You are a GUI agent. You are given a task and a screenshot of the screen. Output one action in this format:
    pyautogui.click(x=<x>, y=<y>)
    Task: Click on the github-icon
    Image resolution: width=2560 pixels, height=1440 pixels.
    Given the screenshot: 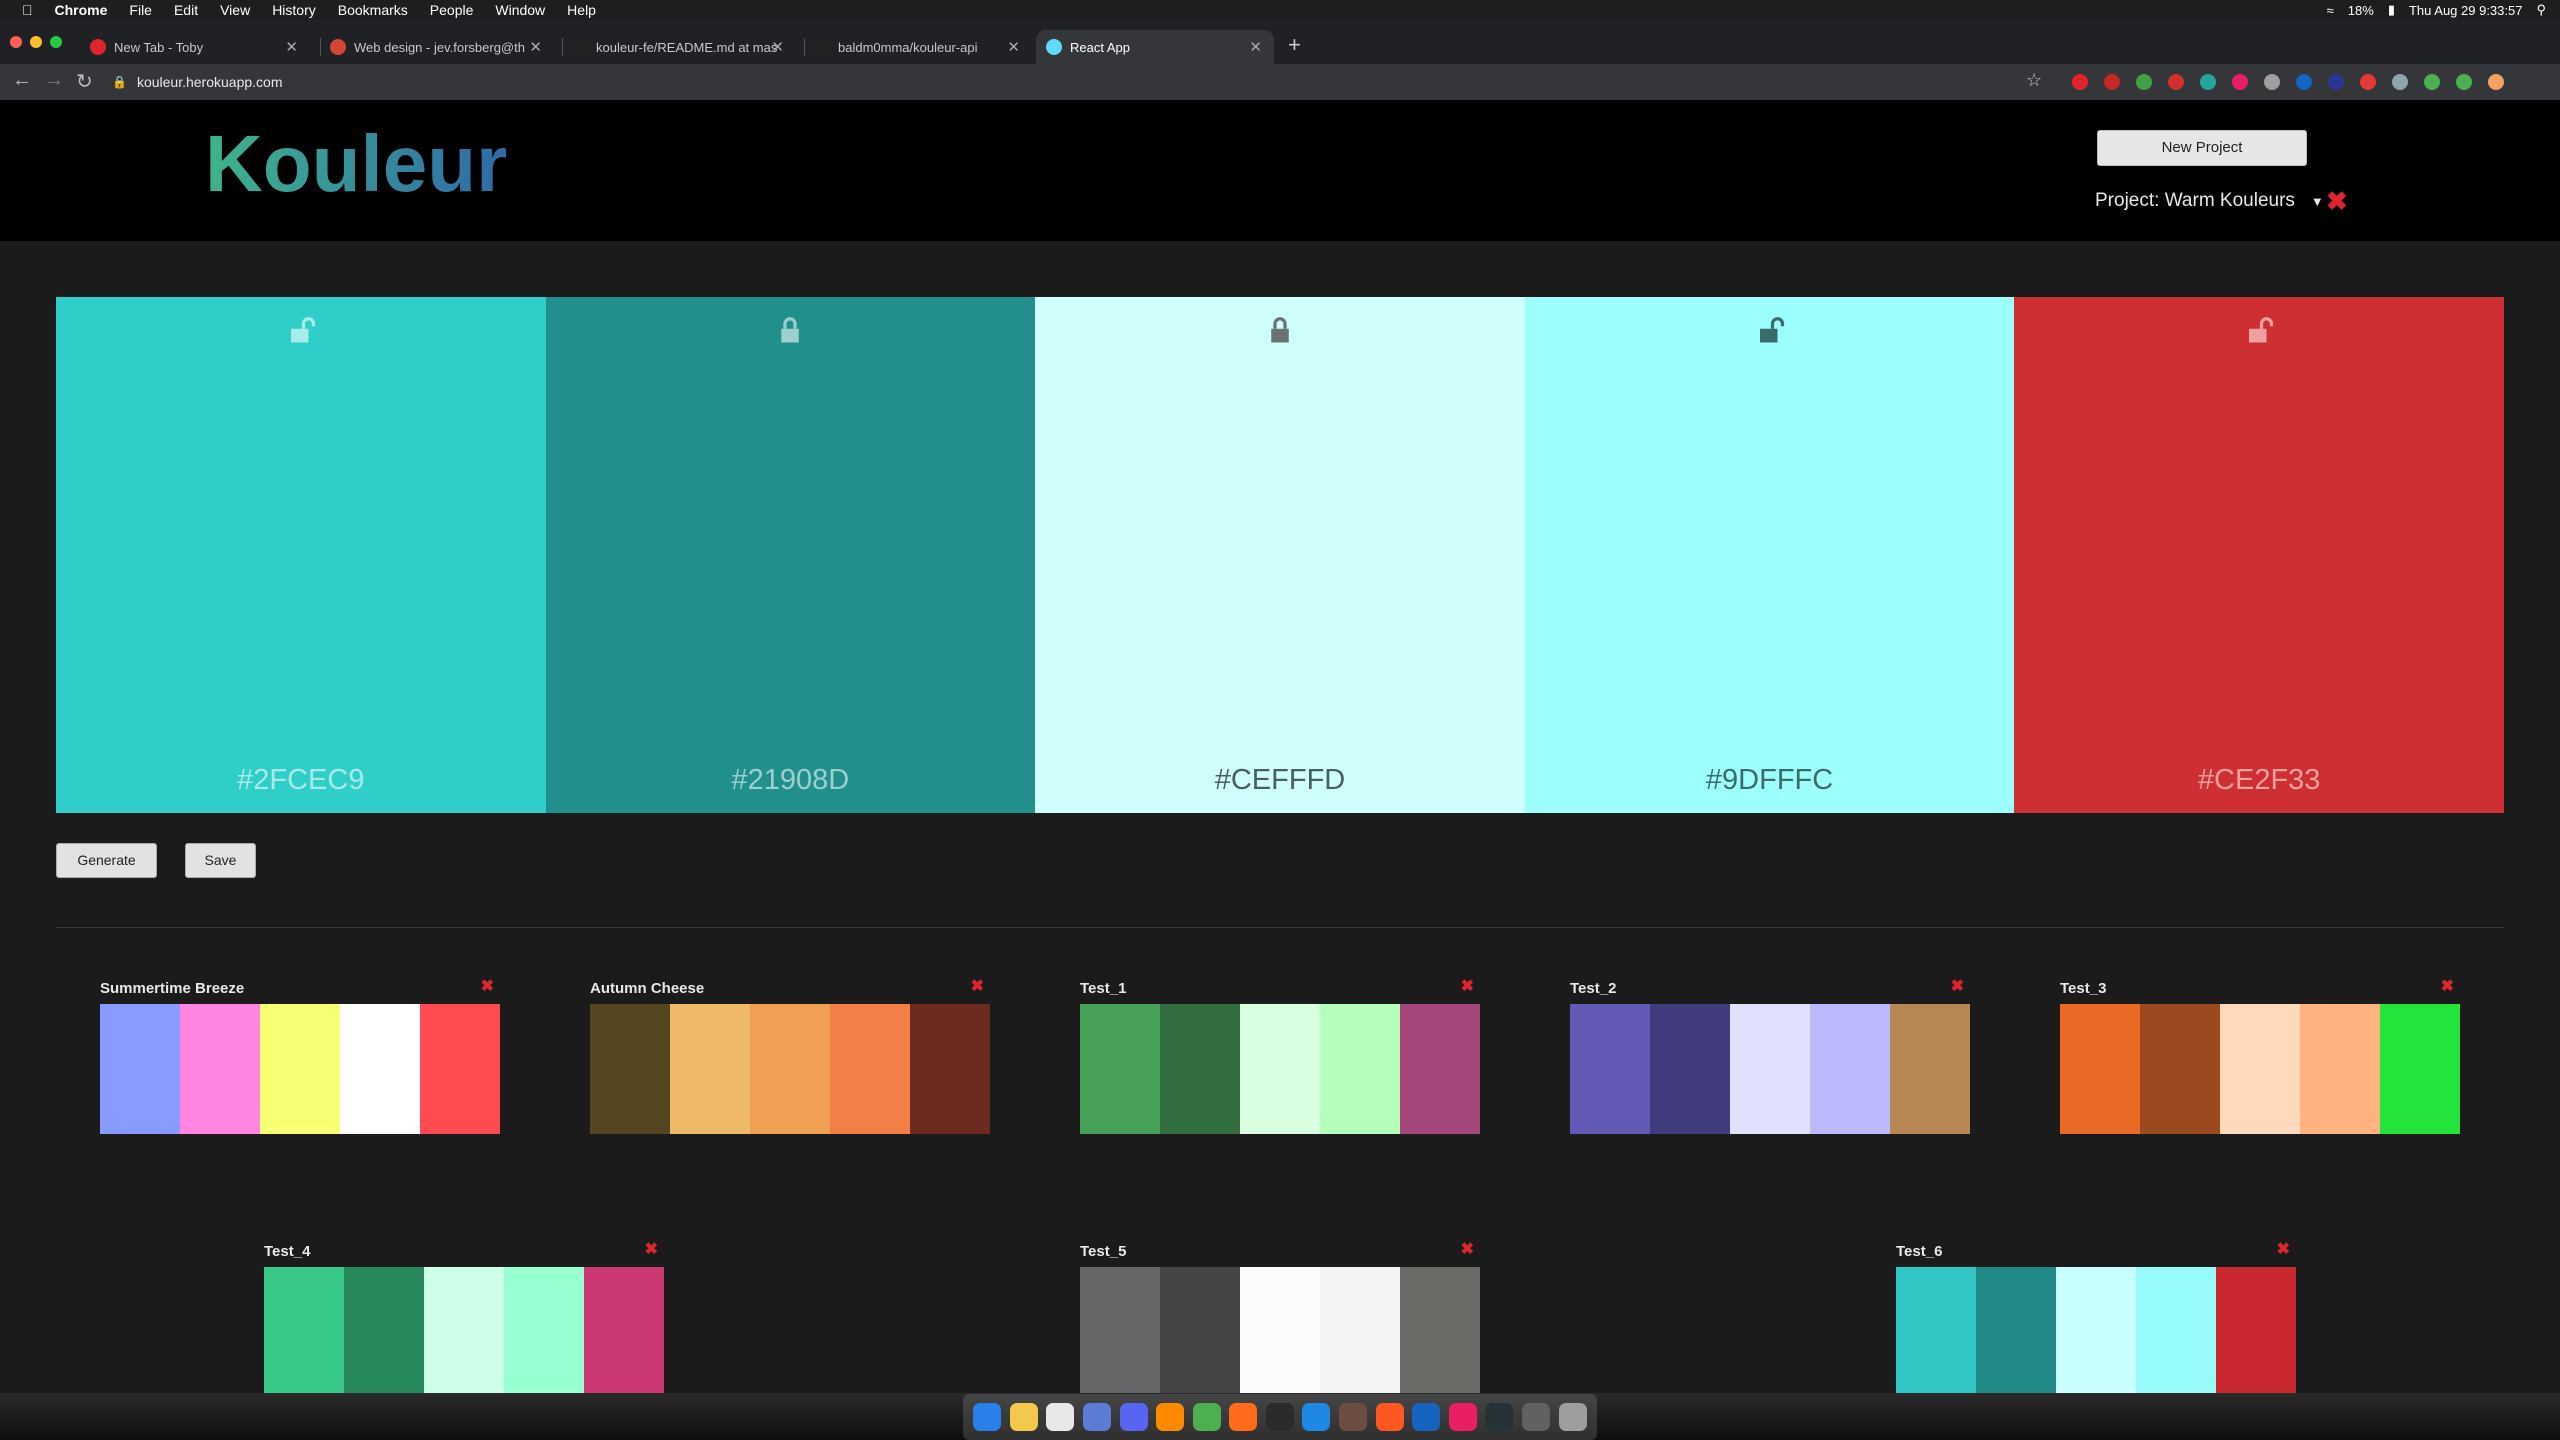 What is the action you would take?
    pyautogui.click(x=822, y=47)
    